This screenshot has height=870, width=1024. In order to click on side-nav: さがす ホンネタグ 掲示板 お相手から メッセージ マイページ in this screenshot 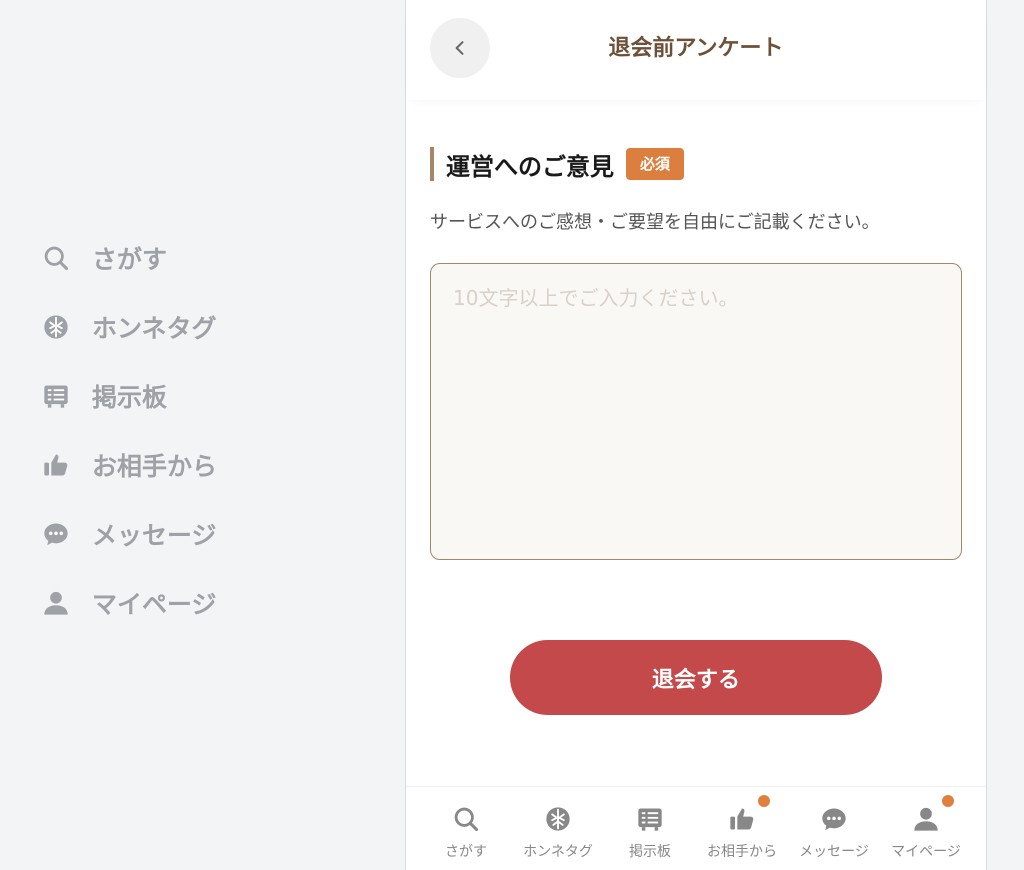, I will do `click(190, 443)`.